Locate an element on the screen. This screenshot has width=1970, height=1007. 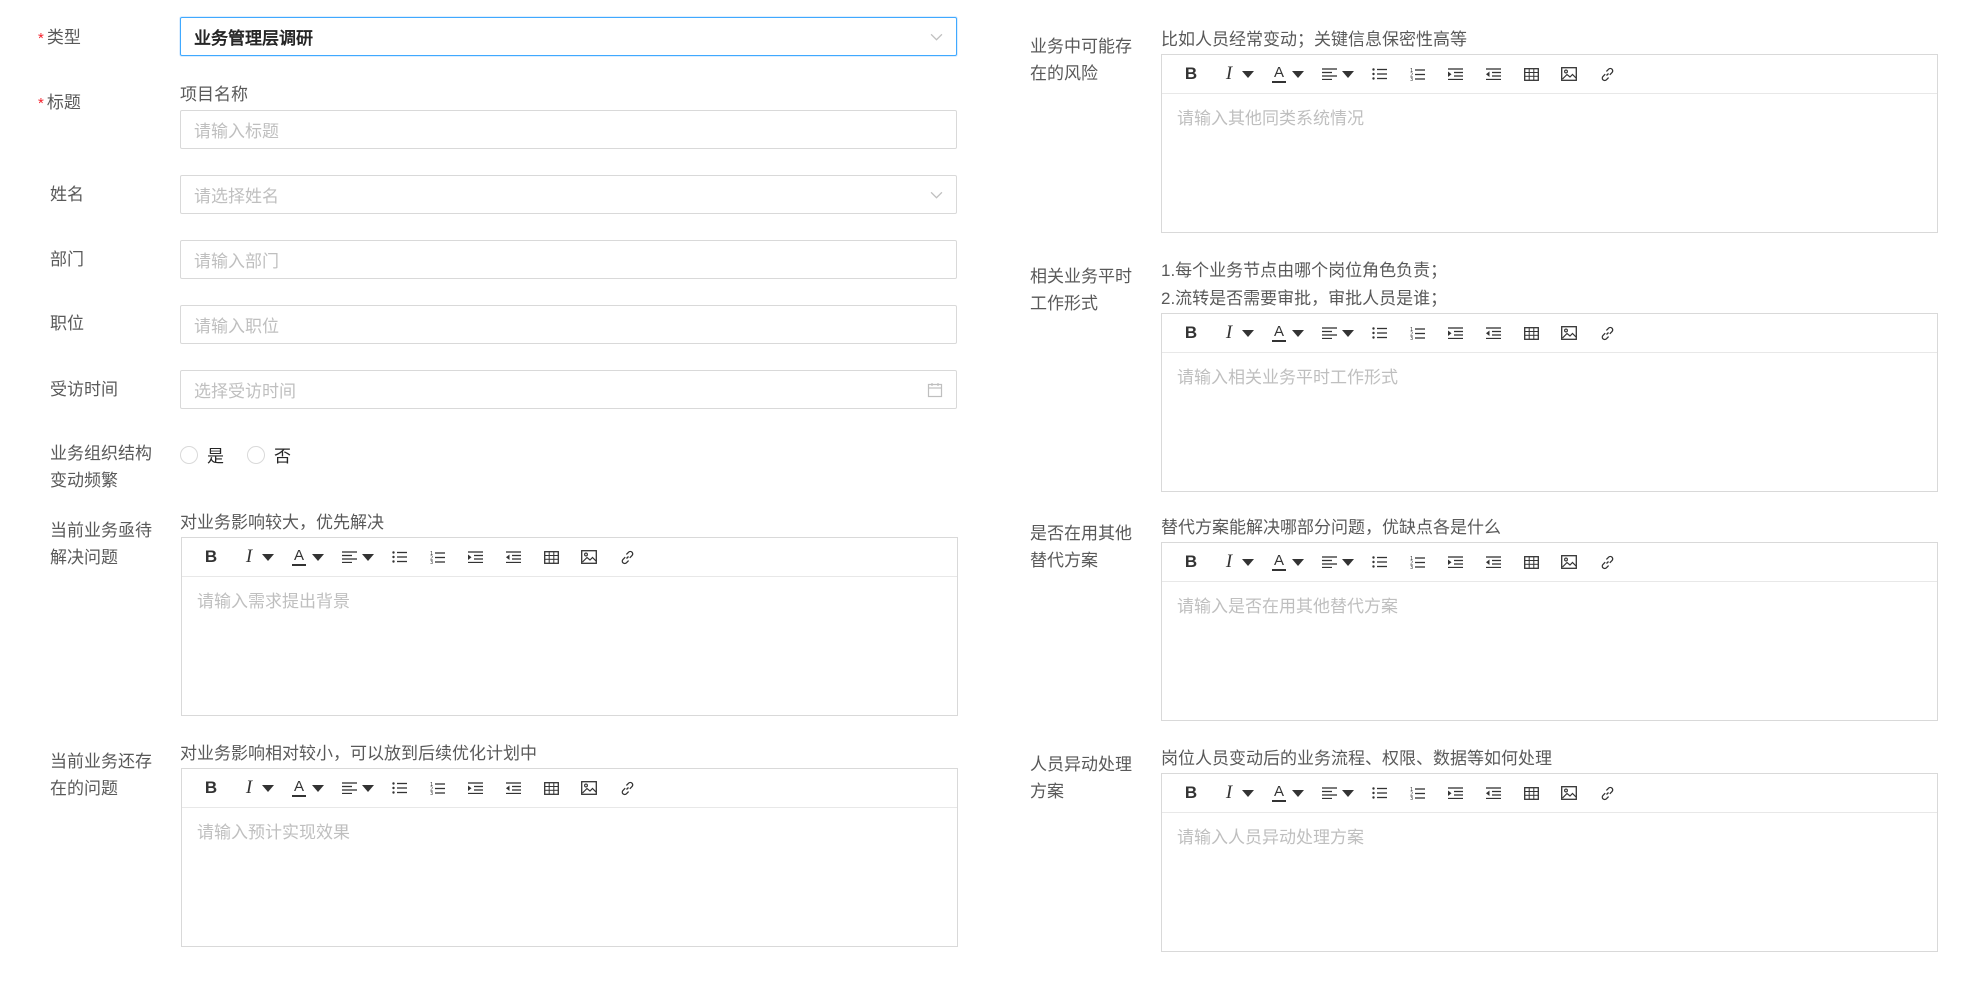
personnel-label: 人员异动处理 方案 is located at coordinates (1081, 778).